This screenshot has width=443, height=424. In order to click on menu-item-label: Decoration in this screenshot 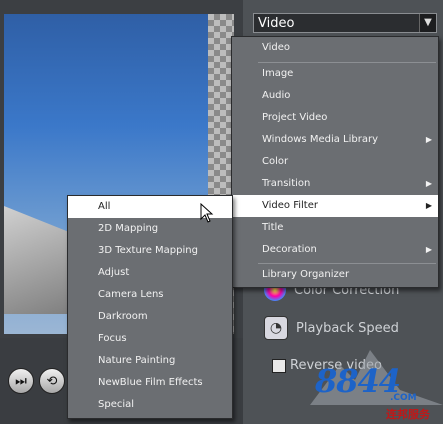, I will do `click(289, 249)`.